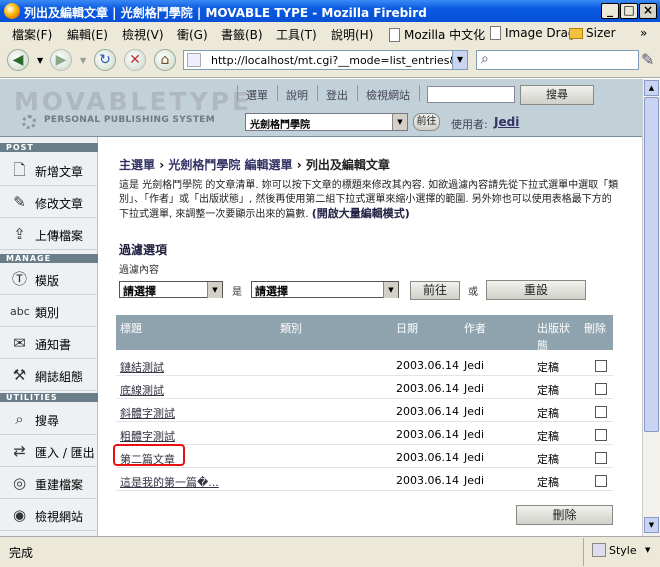 The height and width of the screenshot is (567, 660). What do you see at coordinates (12, 11) in the screenshot?
I see `firebird-icon` at bounding box center [12, 11].